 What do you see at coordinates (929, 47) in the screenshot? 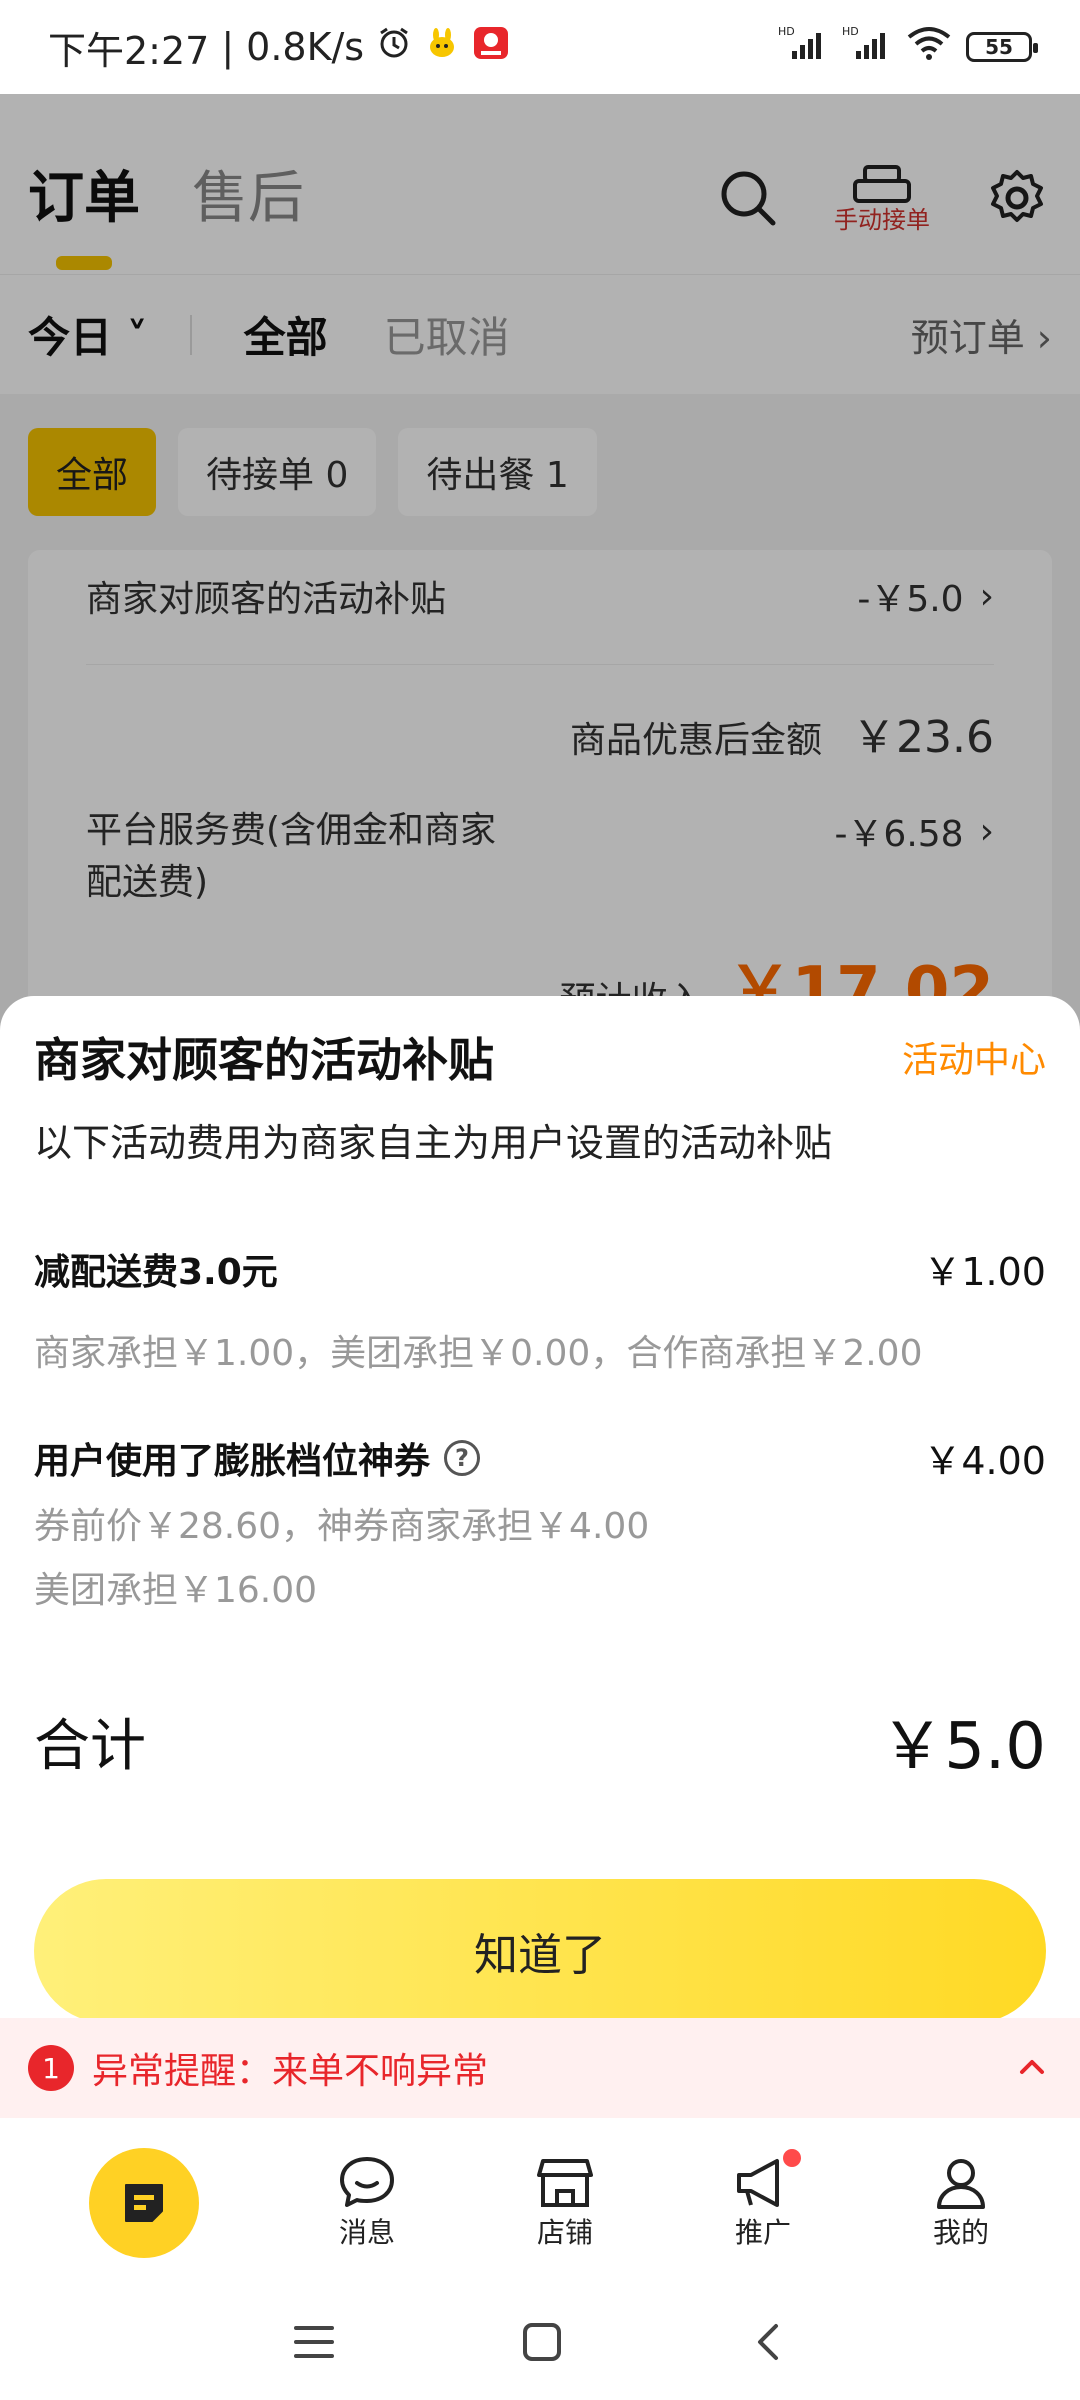
I see `wifi-icon` at bounding box center [929, 47].